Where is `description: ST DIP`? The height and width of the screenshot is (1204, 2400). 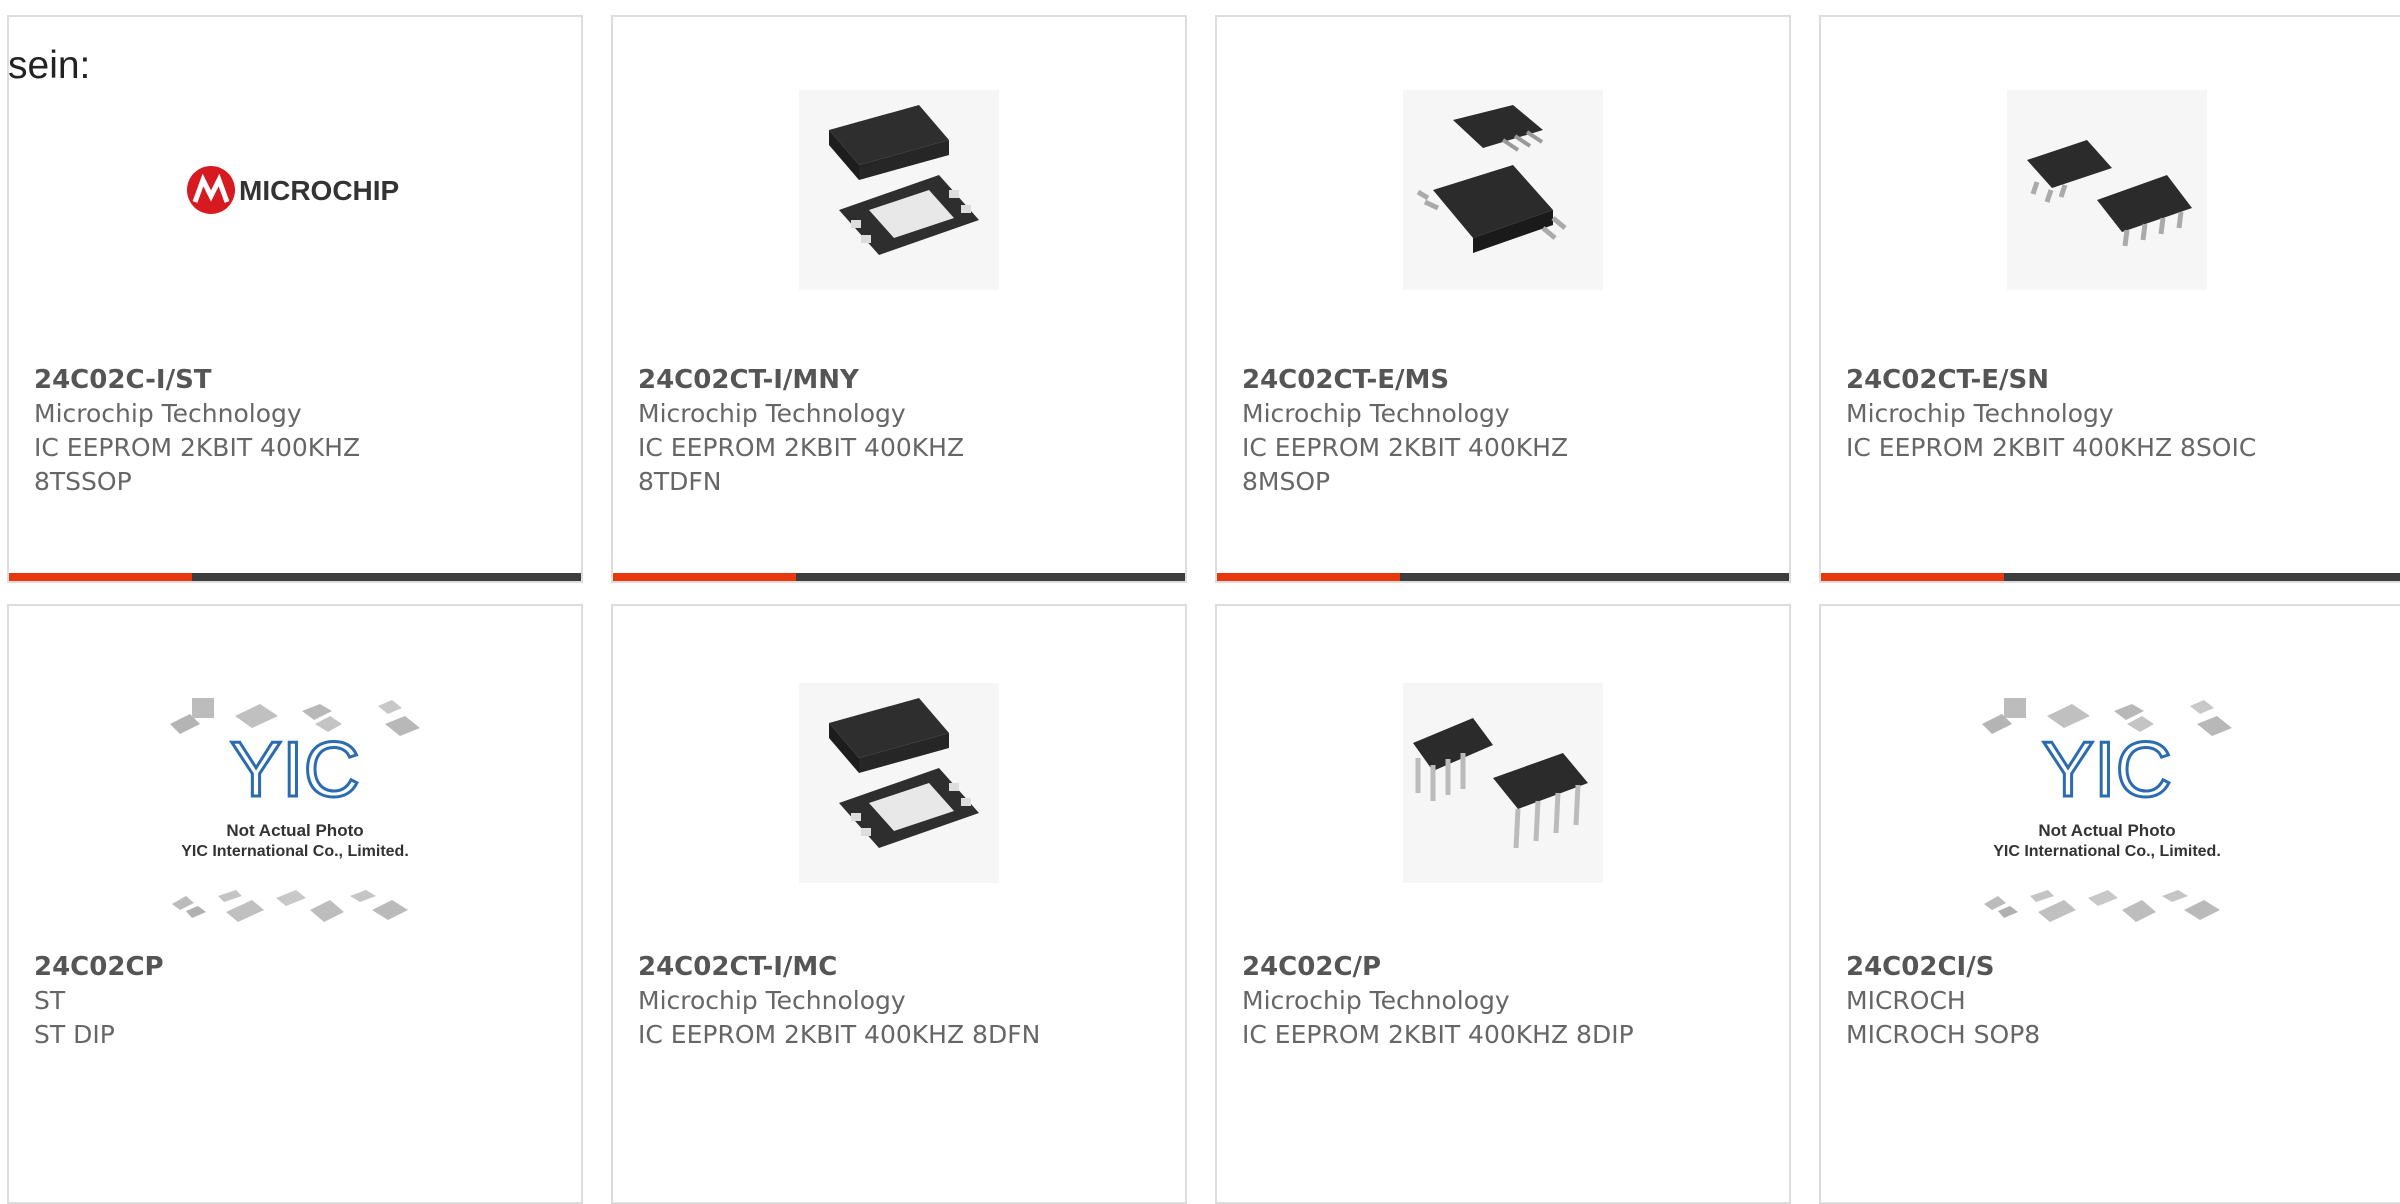
description: ST DIP is located at coordinates (74, 1034).